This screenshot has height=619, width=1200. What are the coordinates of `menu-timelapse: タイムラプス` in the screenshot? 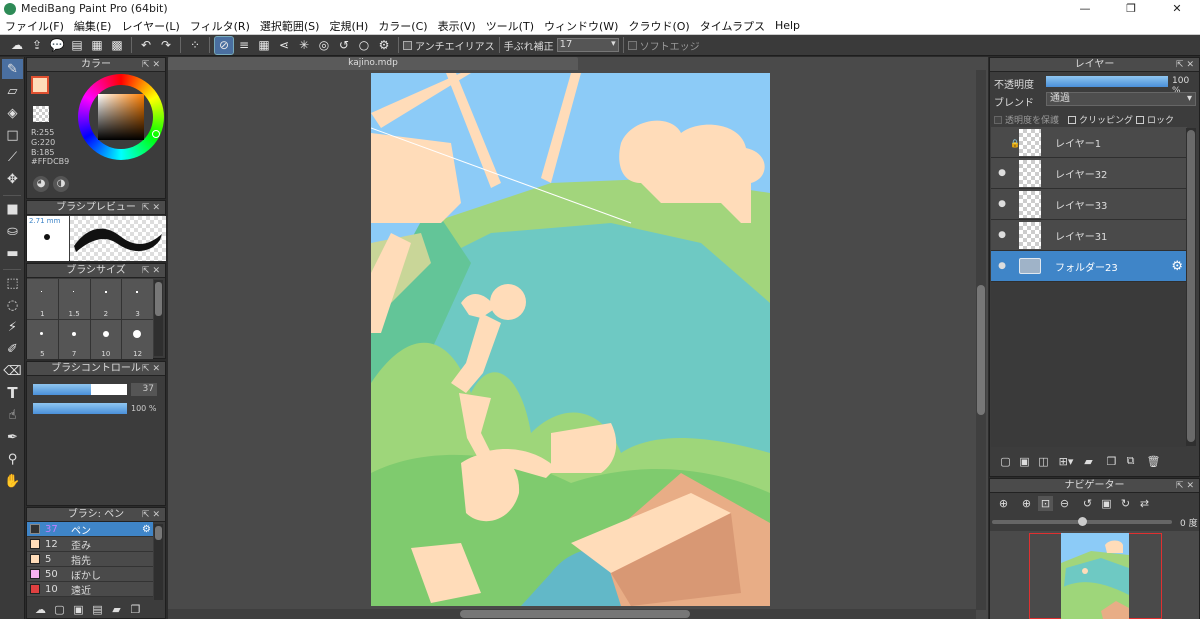 It's located at (732, 26).